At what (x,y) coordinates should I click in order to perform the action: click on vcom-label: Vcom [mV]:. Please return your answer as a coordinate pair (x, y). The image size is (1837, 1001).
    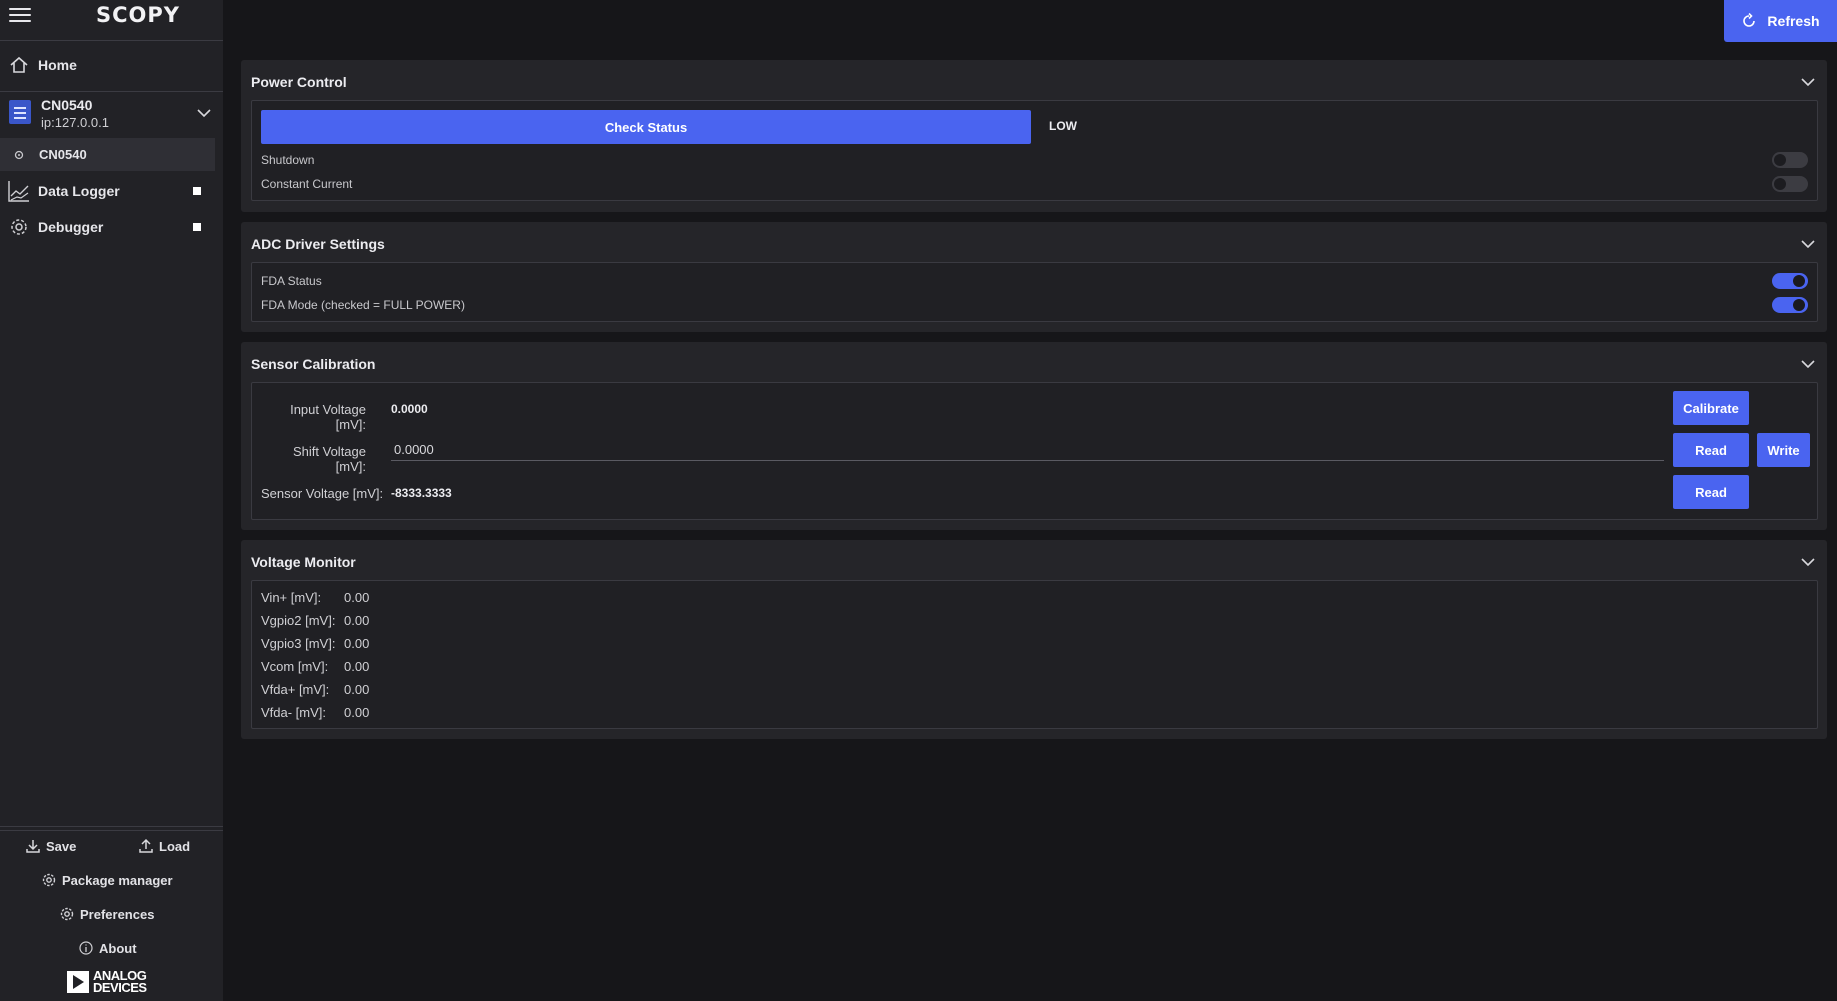
    Looking at the image, I should click on (295, 666).